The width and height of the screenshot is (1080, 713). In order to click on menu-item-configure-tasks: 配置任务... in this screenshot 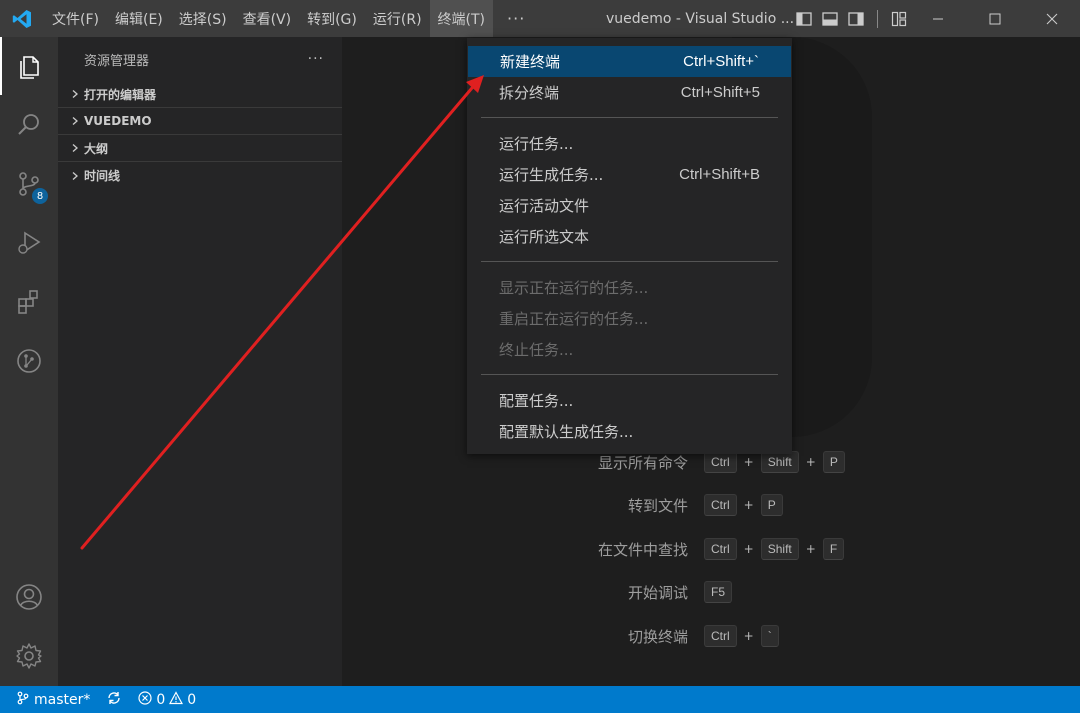, I will do `click(629, 400)`.